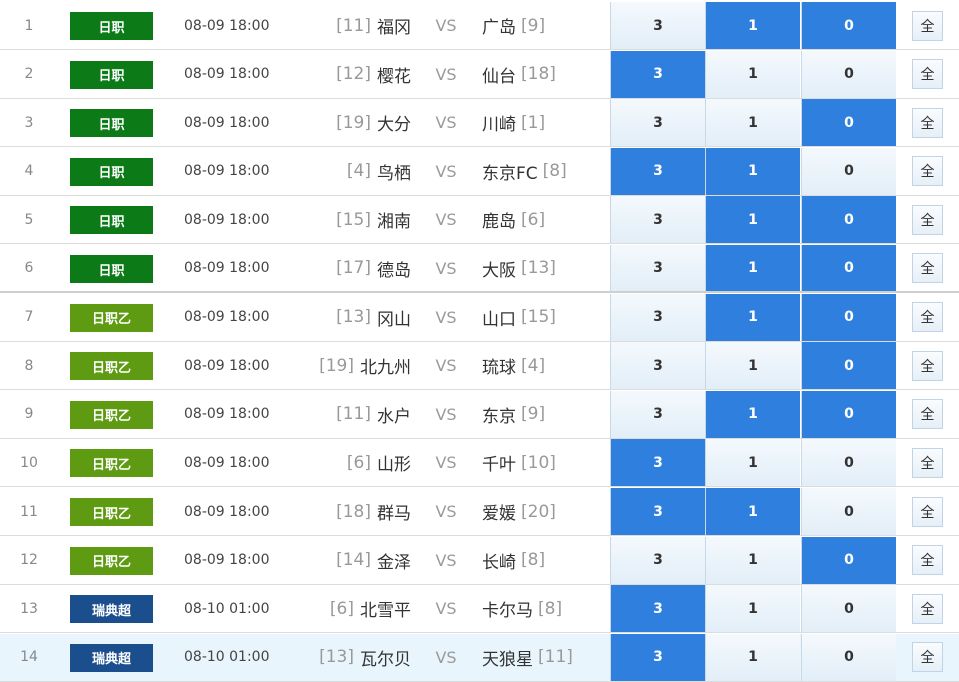  Describe the element at coordinates (542, 608) in the screenshot. I see `away-team: 卡尔马 [8]` at that location.